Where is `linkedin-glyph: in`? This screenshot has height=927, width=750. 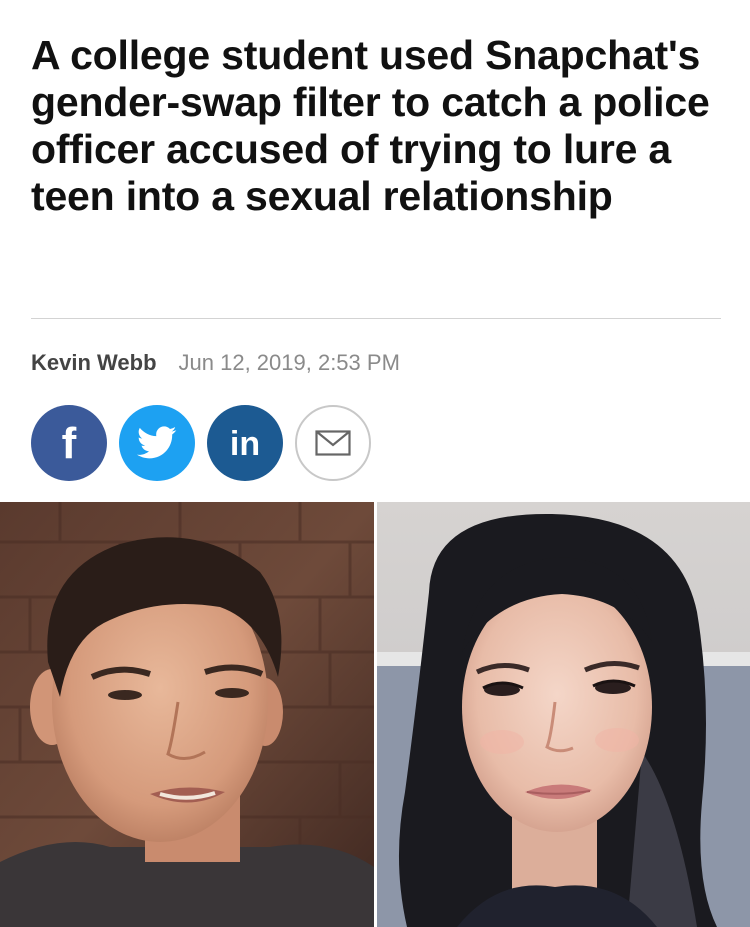
linkedin-glyph: in is located at coordinates (245, 444).